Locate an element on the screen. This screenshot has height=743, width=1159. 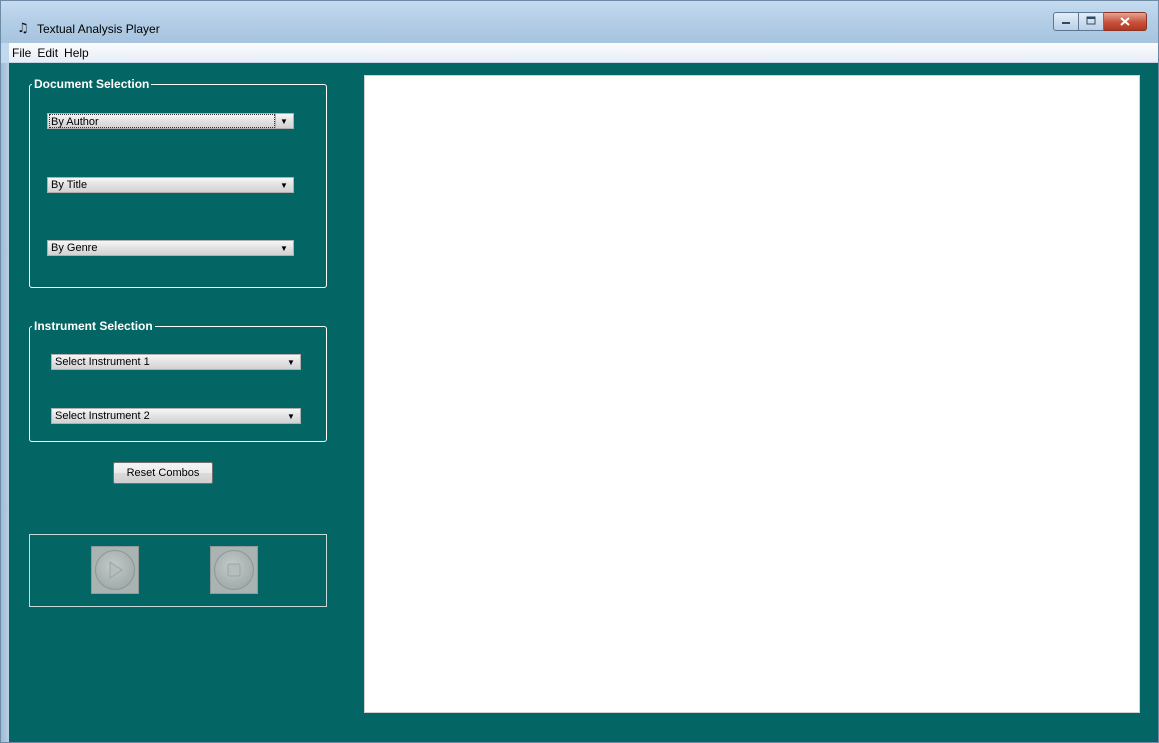
maximize-icon is located at coordinates (1091, 21).